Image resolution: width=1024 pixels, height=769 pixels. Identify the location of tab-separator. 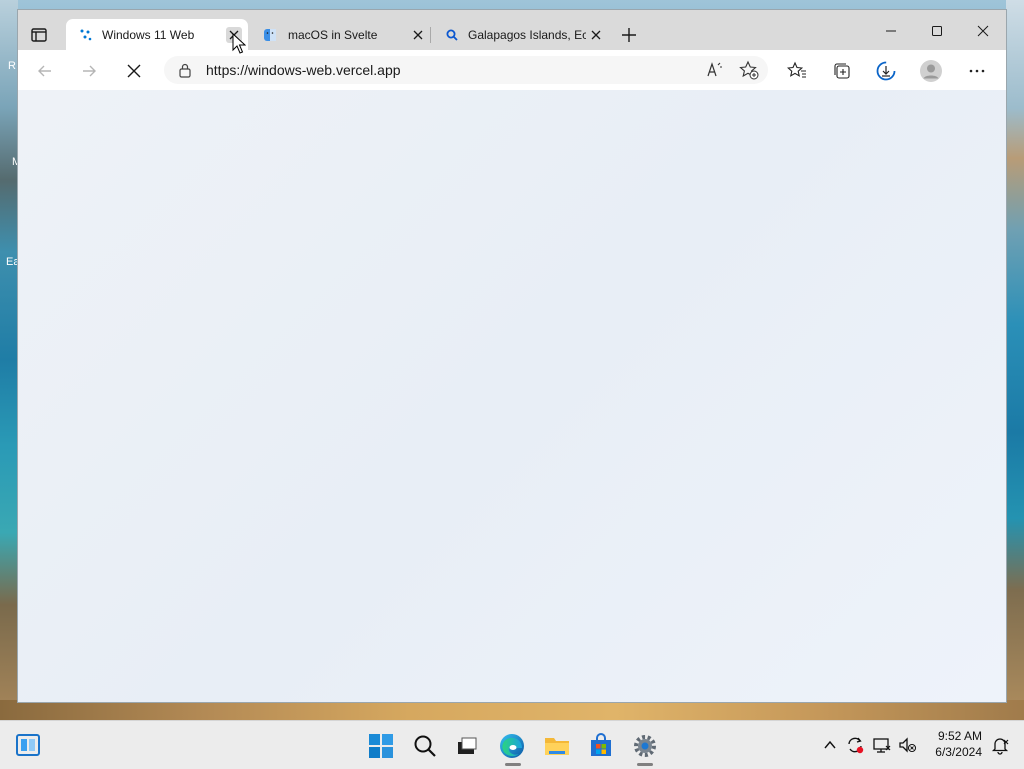
(430, 35).